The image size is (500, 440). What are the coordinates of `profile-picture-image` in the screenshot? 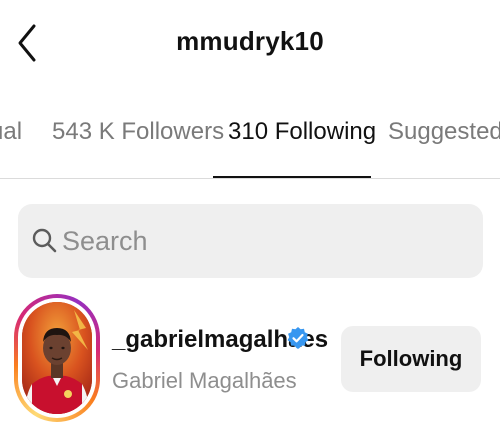 It's located at (57, 358).